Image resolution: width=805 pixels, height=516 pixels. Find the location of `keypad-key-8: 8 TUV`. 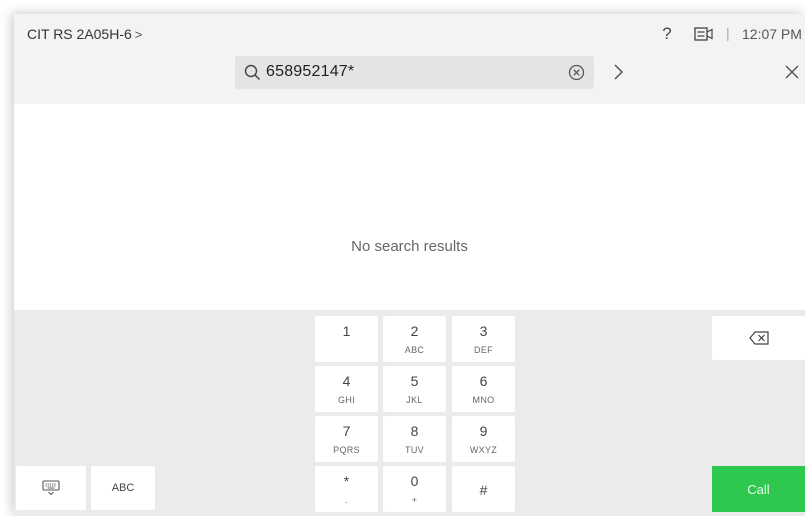

keypad-key-8: 8 TUV is located at coordinates (414, 439).